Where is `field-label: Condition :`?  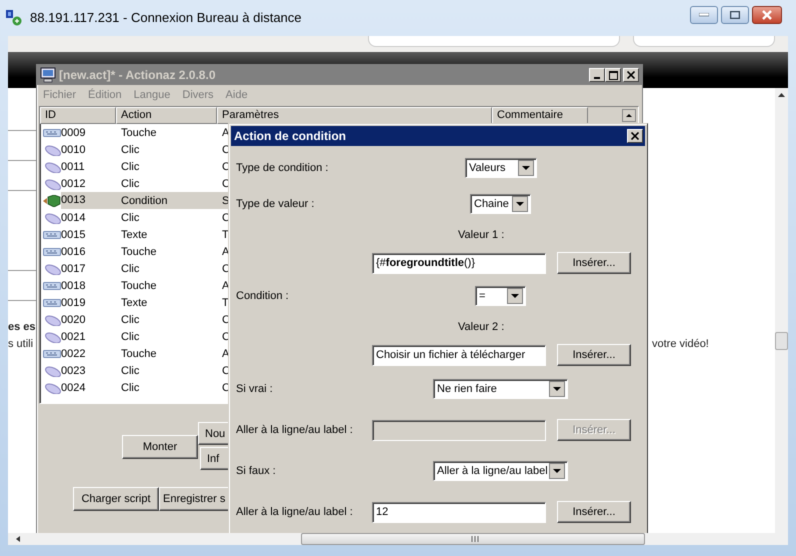
field-label: Condition : is located at coordinates (263, 296).